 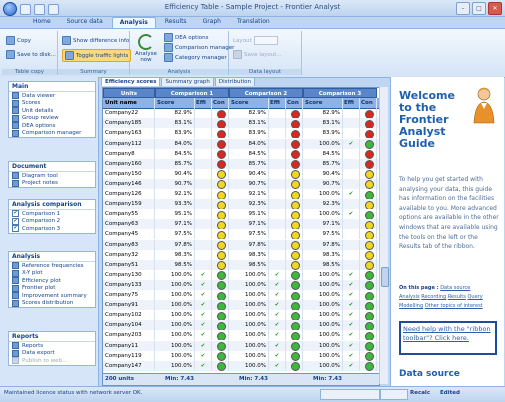 What do you see at coordinates (241, 274) in the screenshot?
I see `table-row: Company130 100.0% ✔ 100.0% ✔ 100.0% ✔` at bounding box center [241, 274].